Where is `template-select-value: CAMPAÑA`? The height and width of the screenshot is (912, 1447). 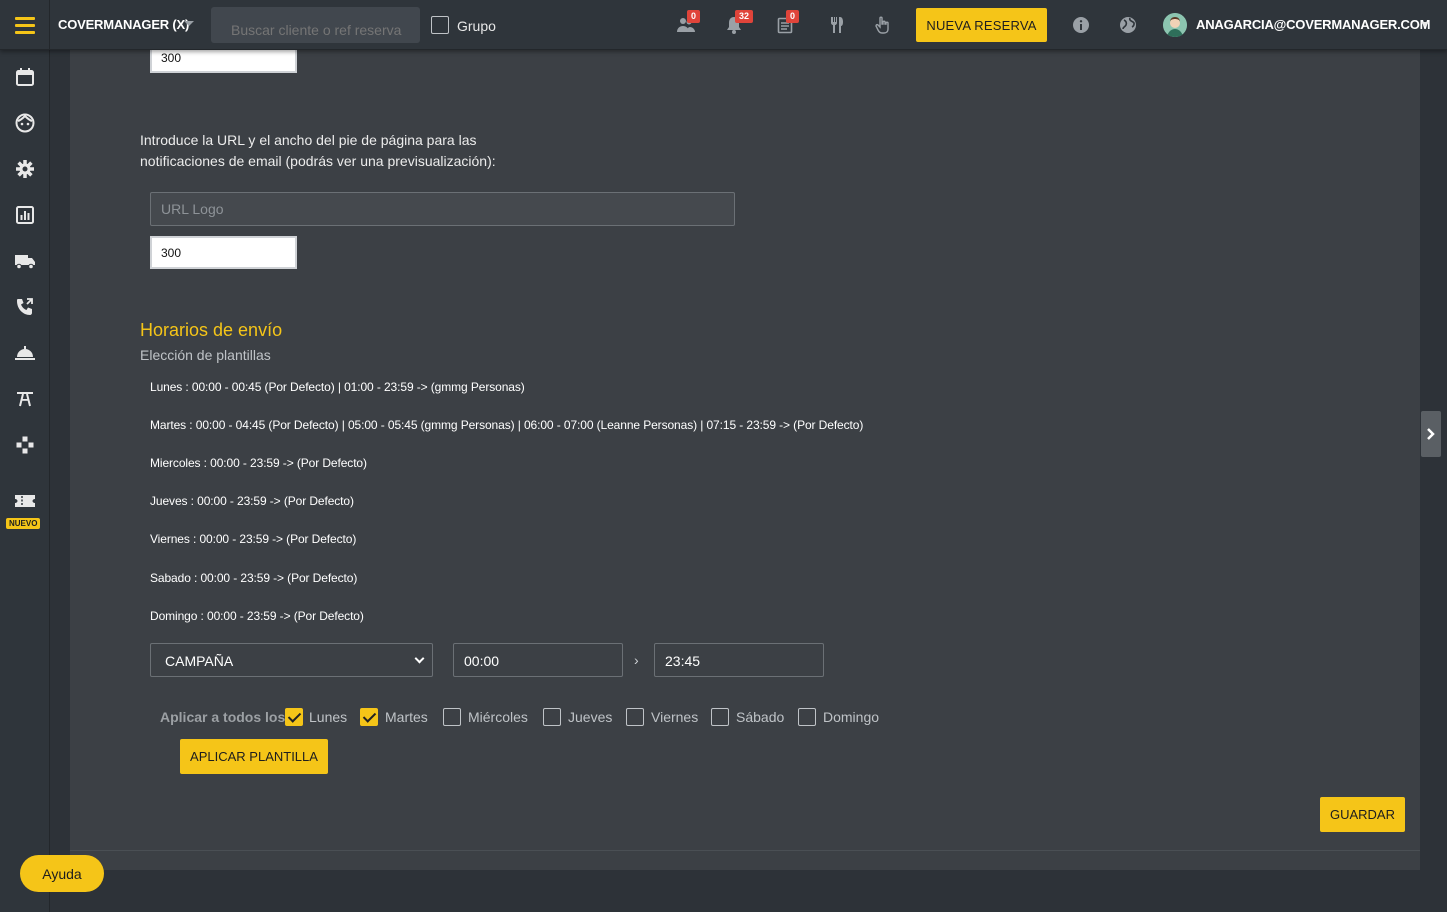 template-select-value: CAMPAÑA is located at coordinates (199, 661).